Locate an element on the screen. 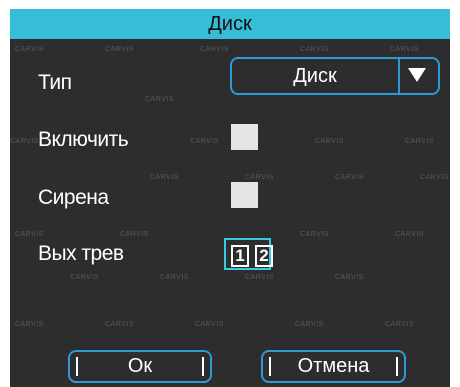 Image resolution: width=460 pixels, height=387 pixels. select-divider is located at coordinates (399, 76).